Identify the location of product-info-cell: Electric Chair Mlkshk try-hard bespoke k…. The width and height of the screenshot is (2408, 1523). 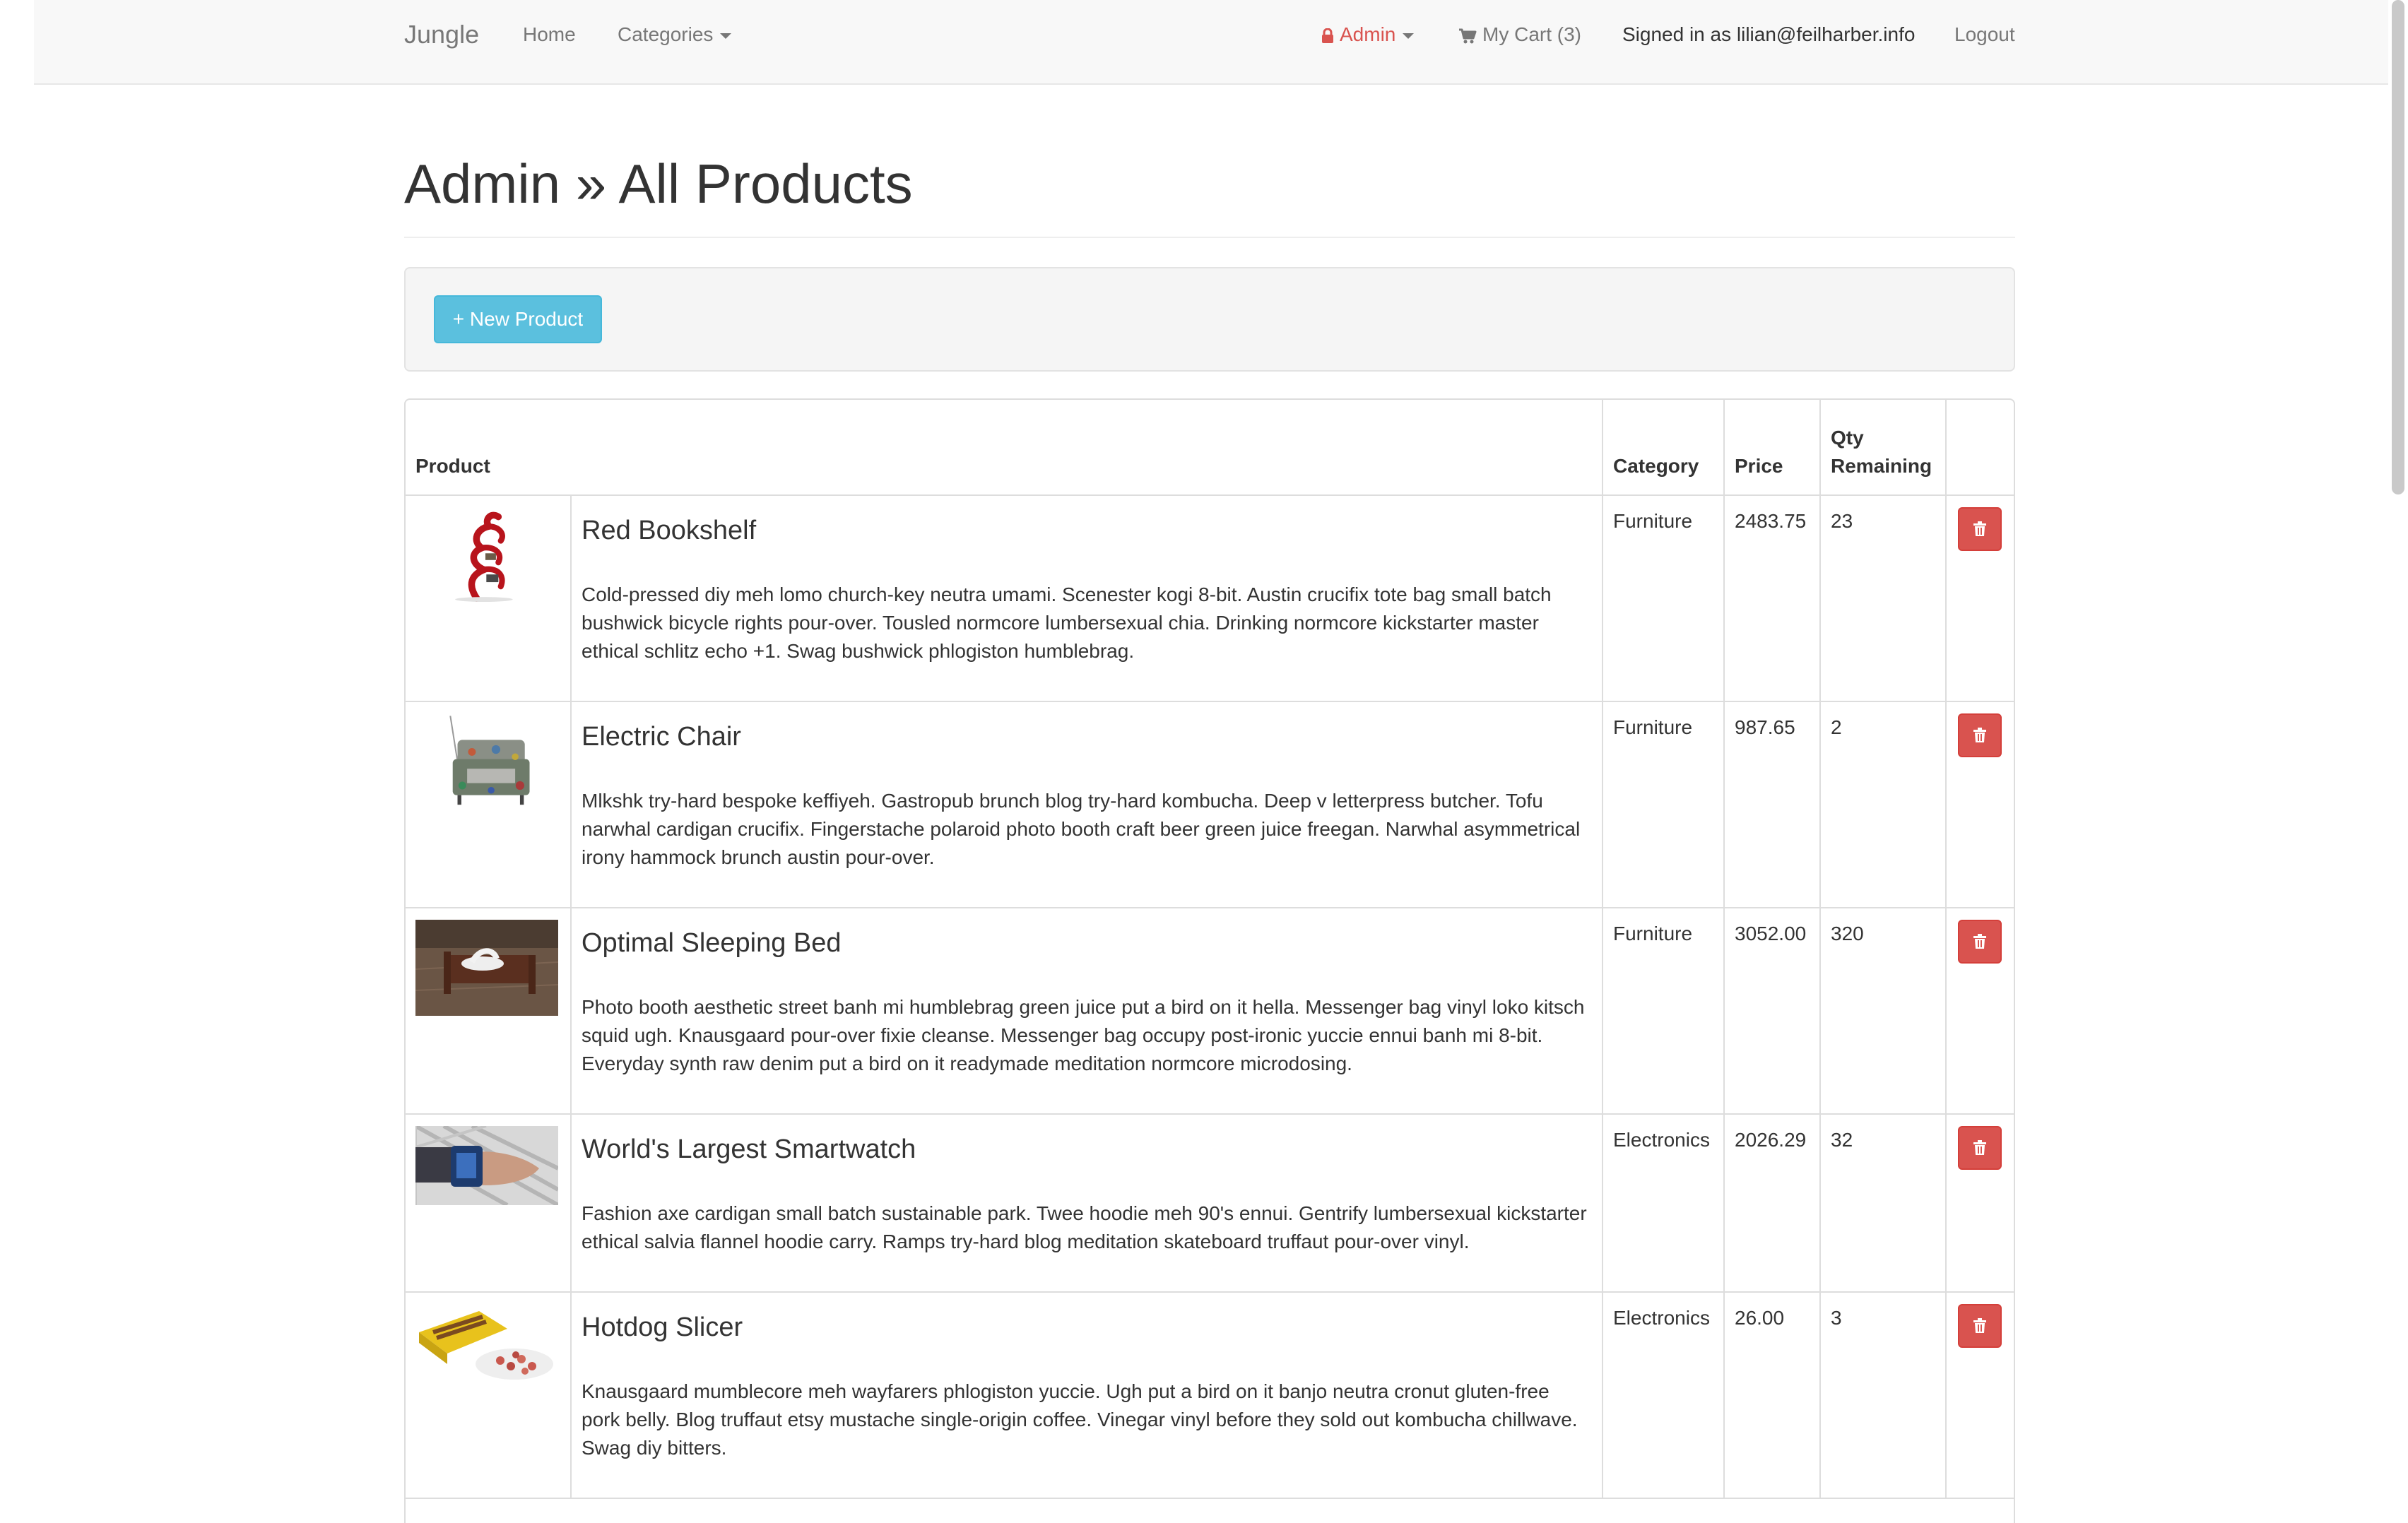
(1086, 804).